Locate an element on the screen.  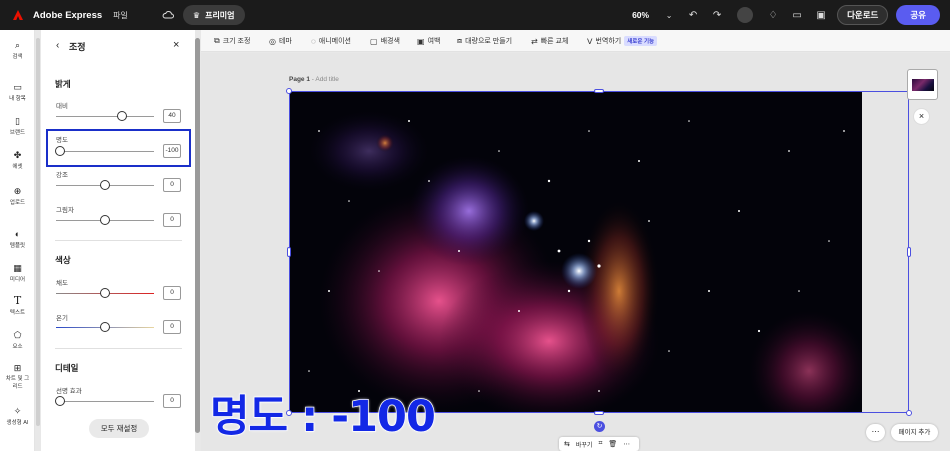
resize-handle-top is located at coordinates (599, 91).